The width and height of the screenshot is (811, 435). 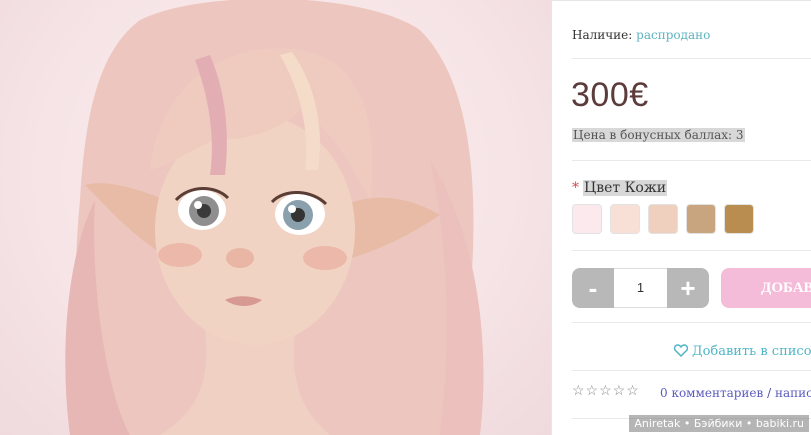 I want to click on availability-label: Наличие:, so click(x=602, y=35).